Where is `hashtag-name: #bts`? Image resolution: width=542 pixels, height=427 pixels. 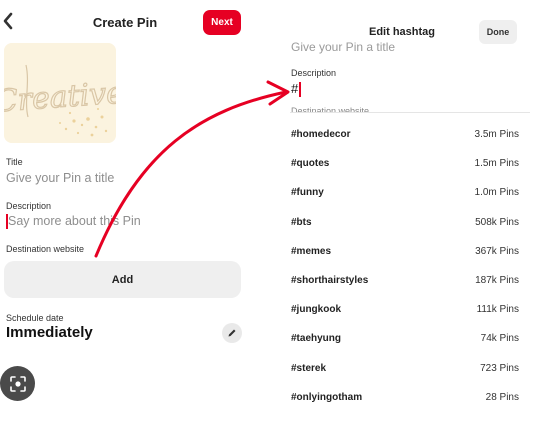 hashtag-name: #bts is located at coordinates (301, 222).